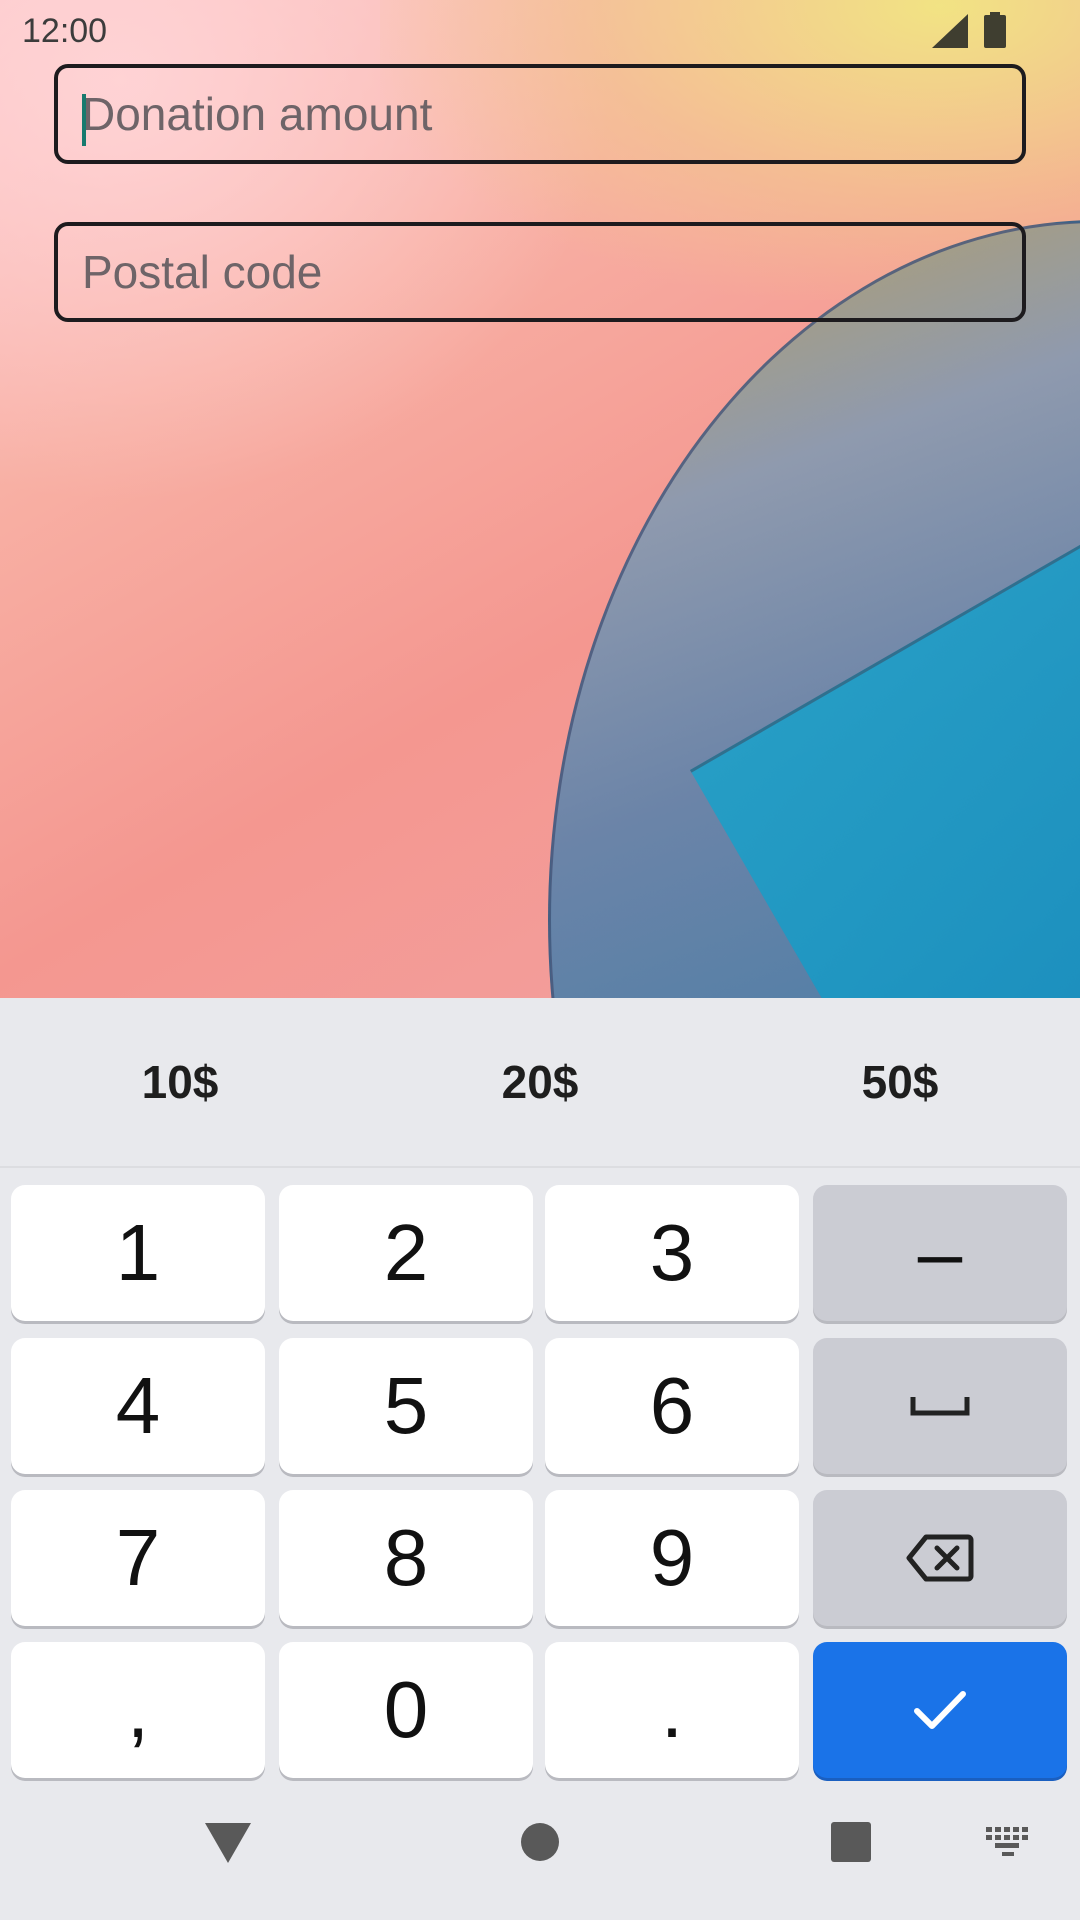 This screenshot has width=1080, height=1920. What do you see at coordinates (406, 1710) in the screenshot?
I see `key-0: 0` at bounding box center [406, 1710].